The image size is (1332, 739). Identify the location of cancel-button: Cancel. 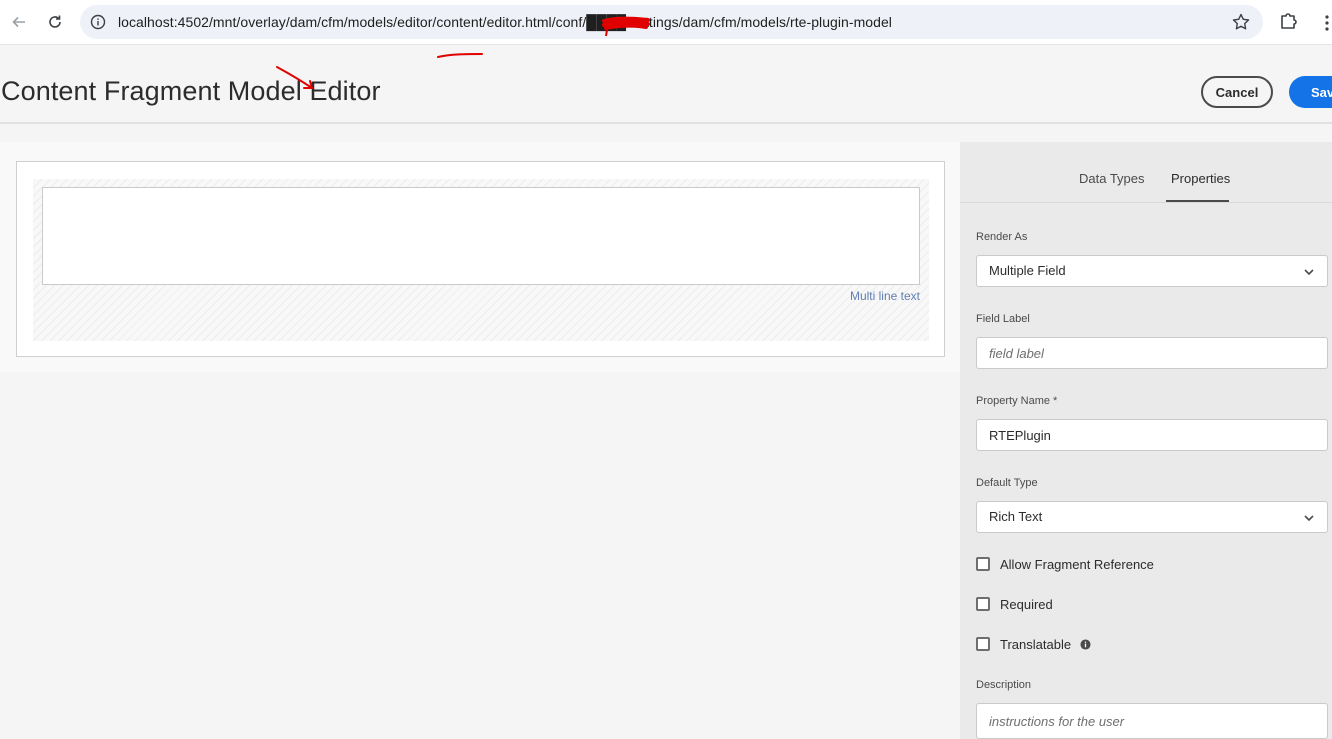
(1237, 92).